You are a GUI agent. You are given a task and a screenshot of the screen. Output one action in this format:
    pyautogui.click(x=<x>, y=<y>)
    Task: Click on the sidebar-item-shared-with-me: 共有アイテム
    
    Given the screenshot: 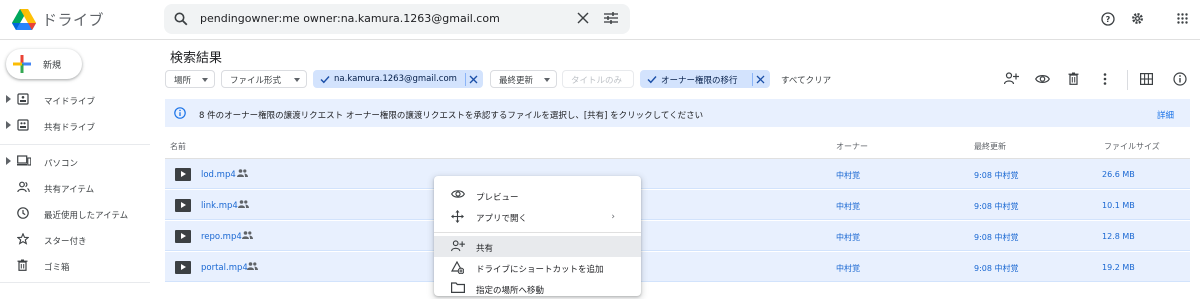 What is the action you would take?
    pyautogui.click(x=75, y=188)
    